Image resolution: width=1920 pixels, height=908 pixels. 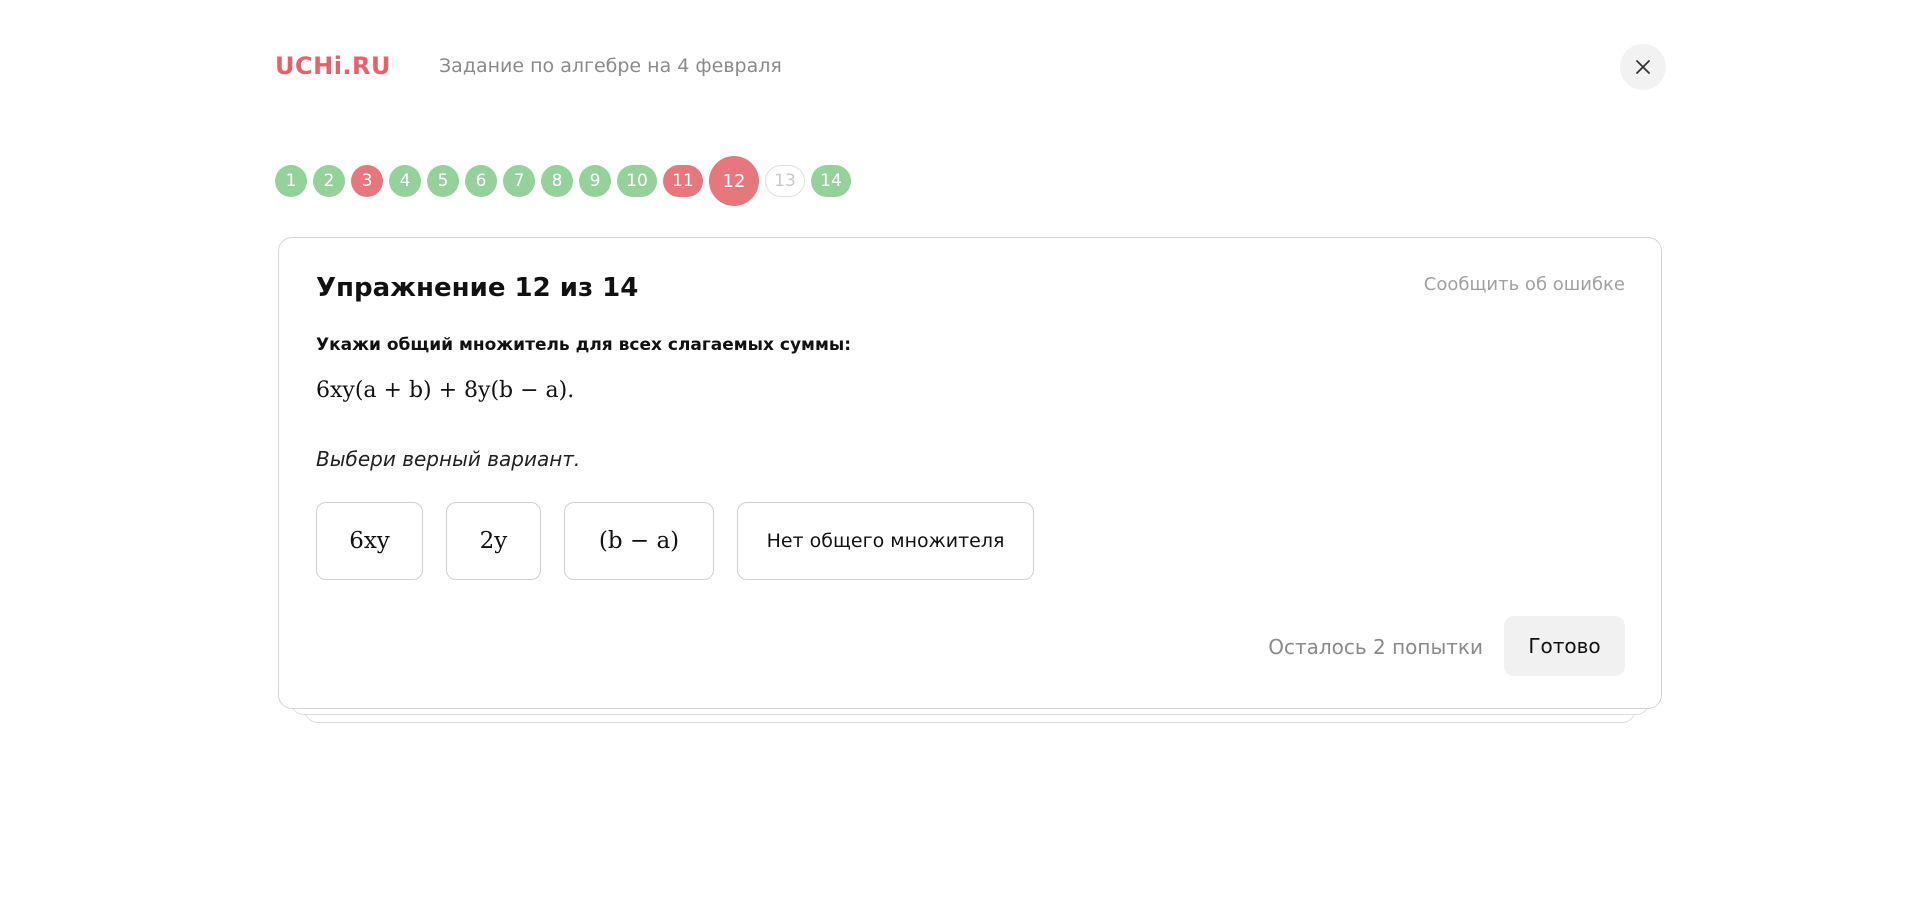 What do you see at coordinates (1524, 284) in the screenshot?
I see `report-error-link: Сообщить об ошибке` at bounding box center [1524, 284].